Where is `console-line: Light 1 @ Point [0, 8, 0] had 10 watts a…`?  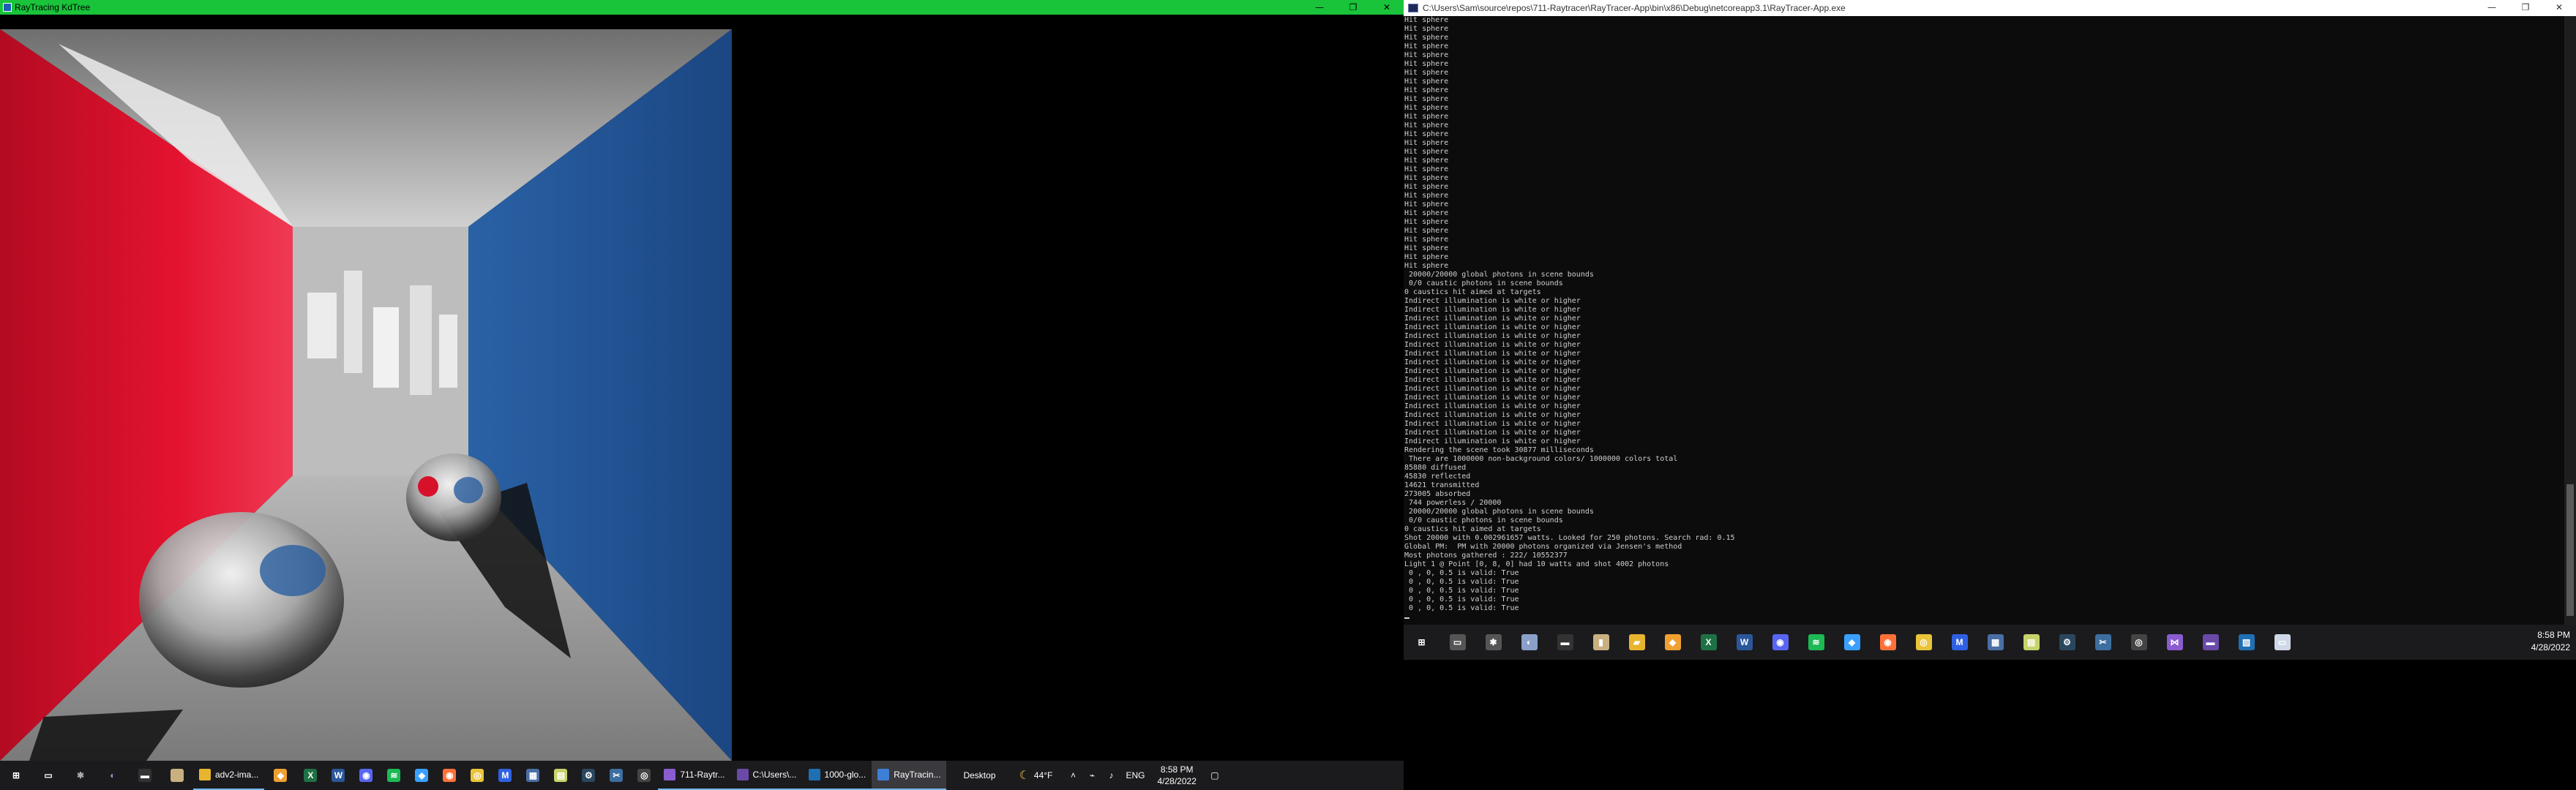 console-line: Light 1 @ Point [0, 8, 0] had 10 watts a… is located at coordinates (1536, 564).